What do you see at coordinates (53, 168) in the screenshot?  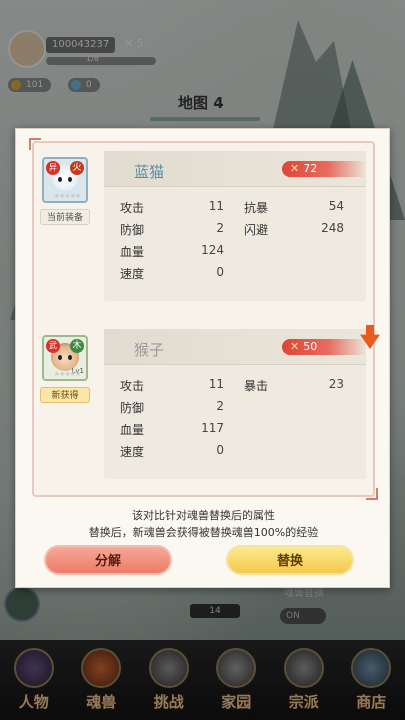 I see `rank-badge: 异` at bounding box center [53, 168].